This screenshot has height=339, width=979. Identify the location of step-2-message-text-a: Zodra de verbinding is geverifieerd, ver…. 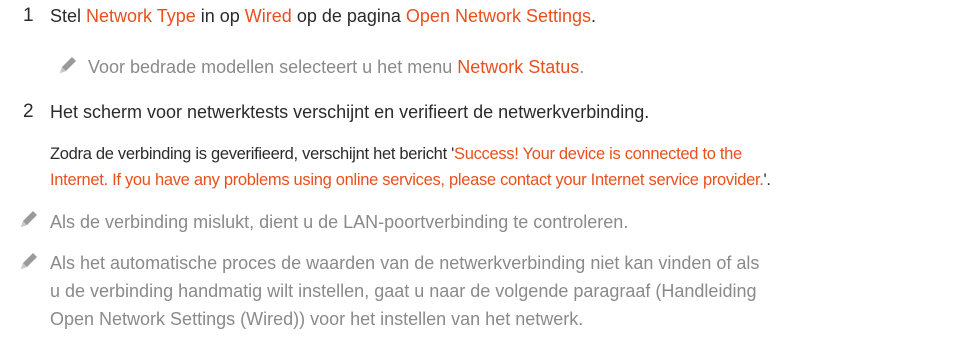
(252, 154).